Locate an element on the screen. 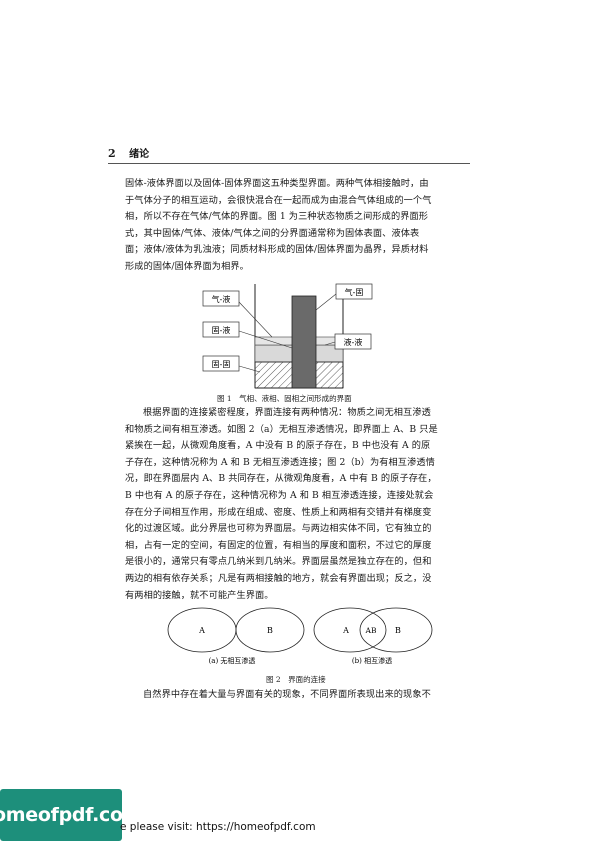 This screenshot has width=596, height=842. footer-visit-text: e please visit: https://homeofpdf.com is located at coordinates (218, 827).